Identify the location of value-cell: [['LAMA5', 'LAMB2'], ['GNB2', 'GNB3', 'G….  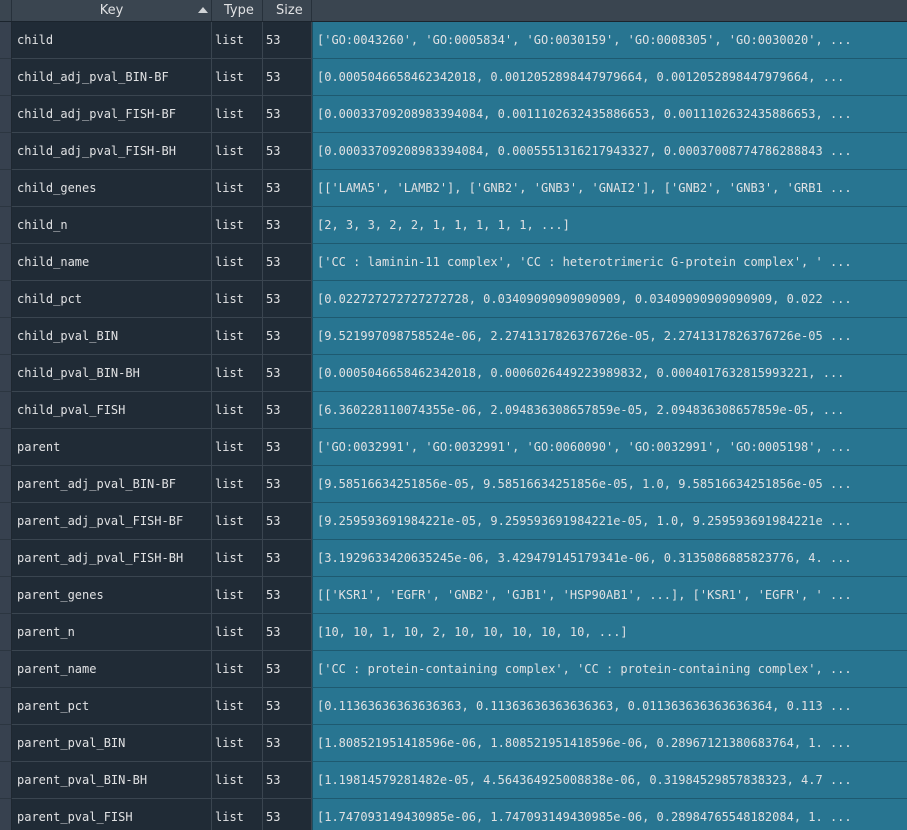
(609, 188).